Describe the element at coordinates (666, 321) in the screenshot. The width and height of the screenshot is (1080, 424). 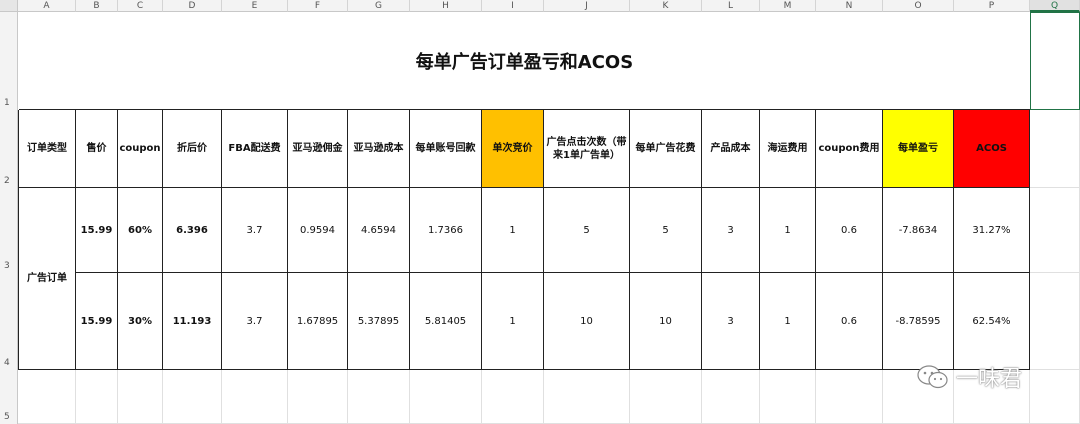
I see `cell-ad-spend: 10` at that location.